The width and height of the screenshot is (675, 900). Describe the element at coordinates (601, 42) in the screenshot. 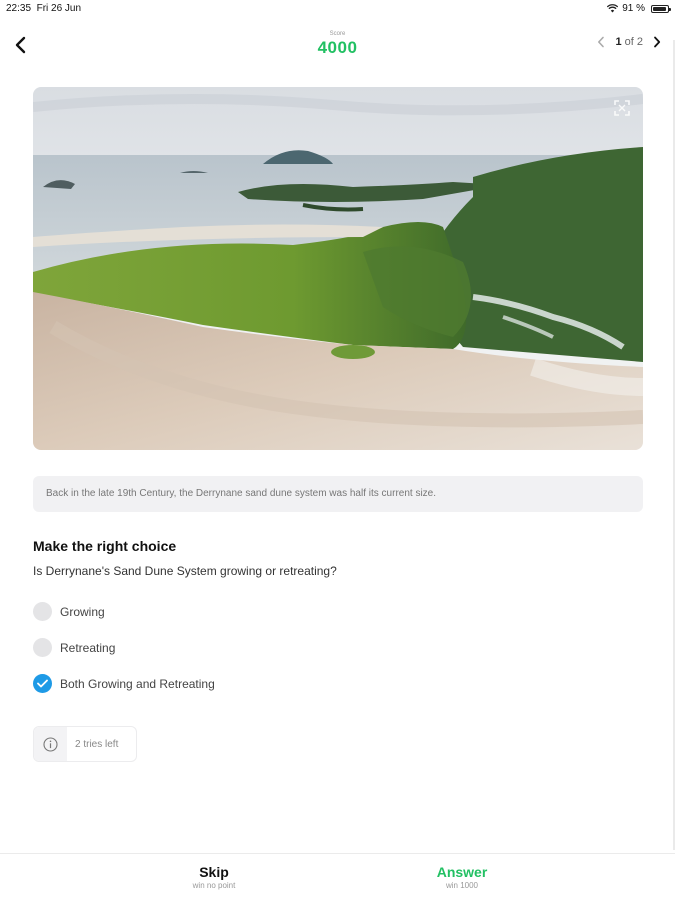

I see `chevron-left-icon` at that location.